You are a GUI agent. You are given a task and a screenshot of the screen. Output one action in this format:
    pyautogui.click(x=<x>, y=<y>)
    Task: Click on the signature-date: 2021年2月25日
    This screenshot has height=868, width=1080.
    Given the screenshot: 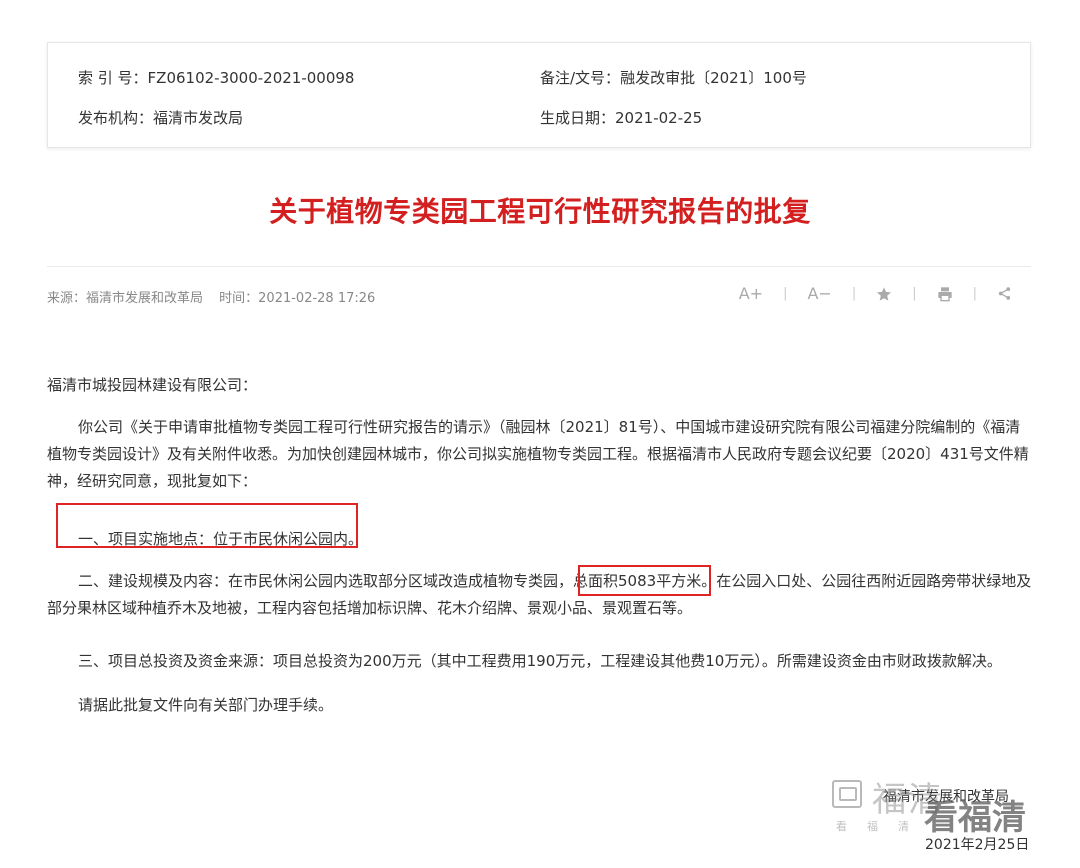 What is the action you would take?
    pyautogui.click(x=977, y=845)
    